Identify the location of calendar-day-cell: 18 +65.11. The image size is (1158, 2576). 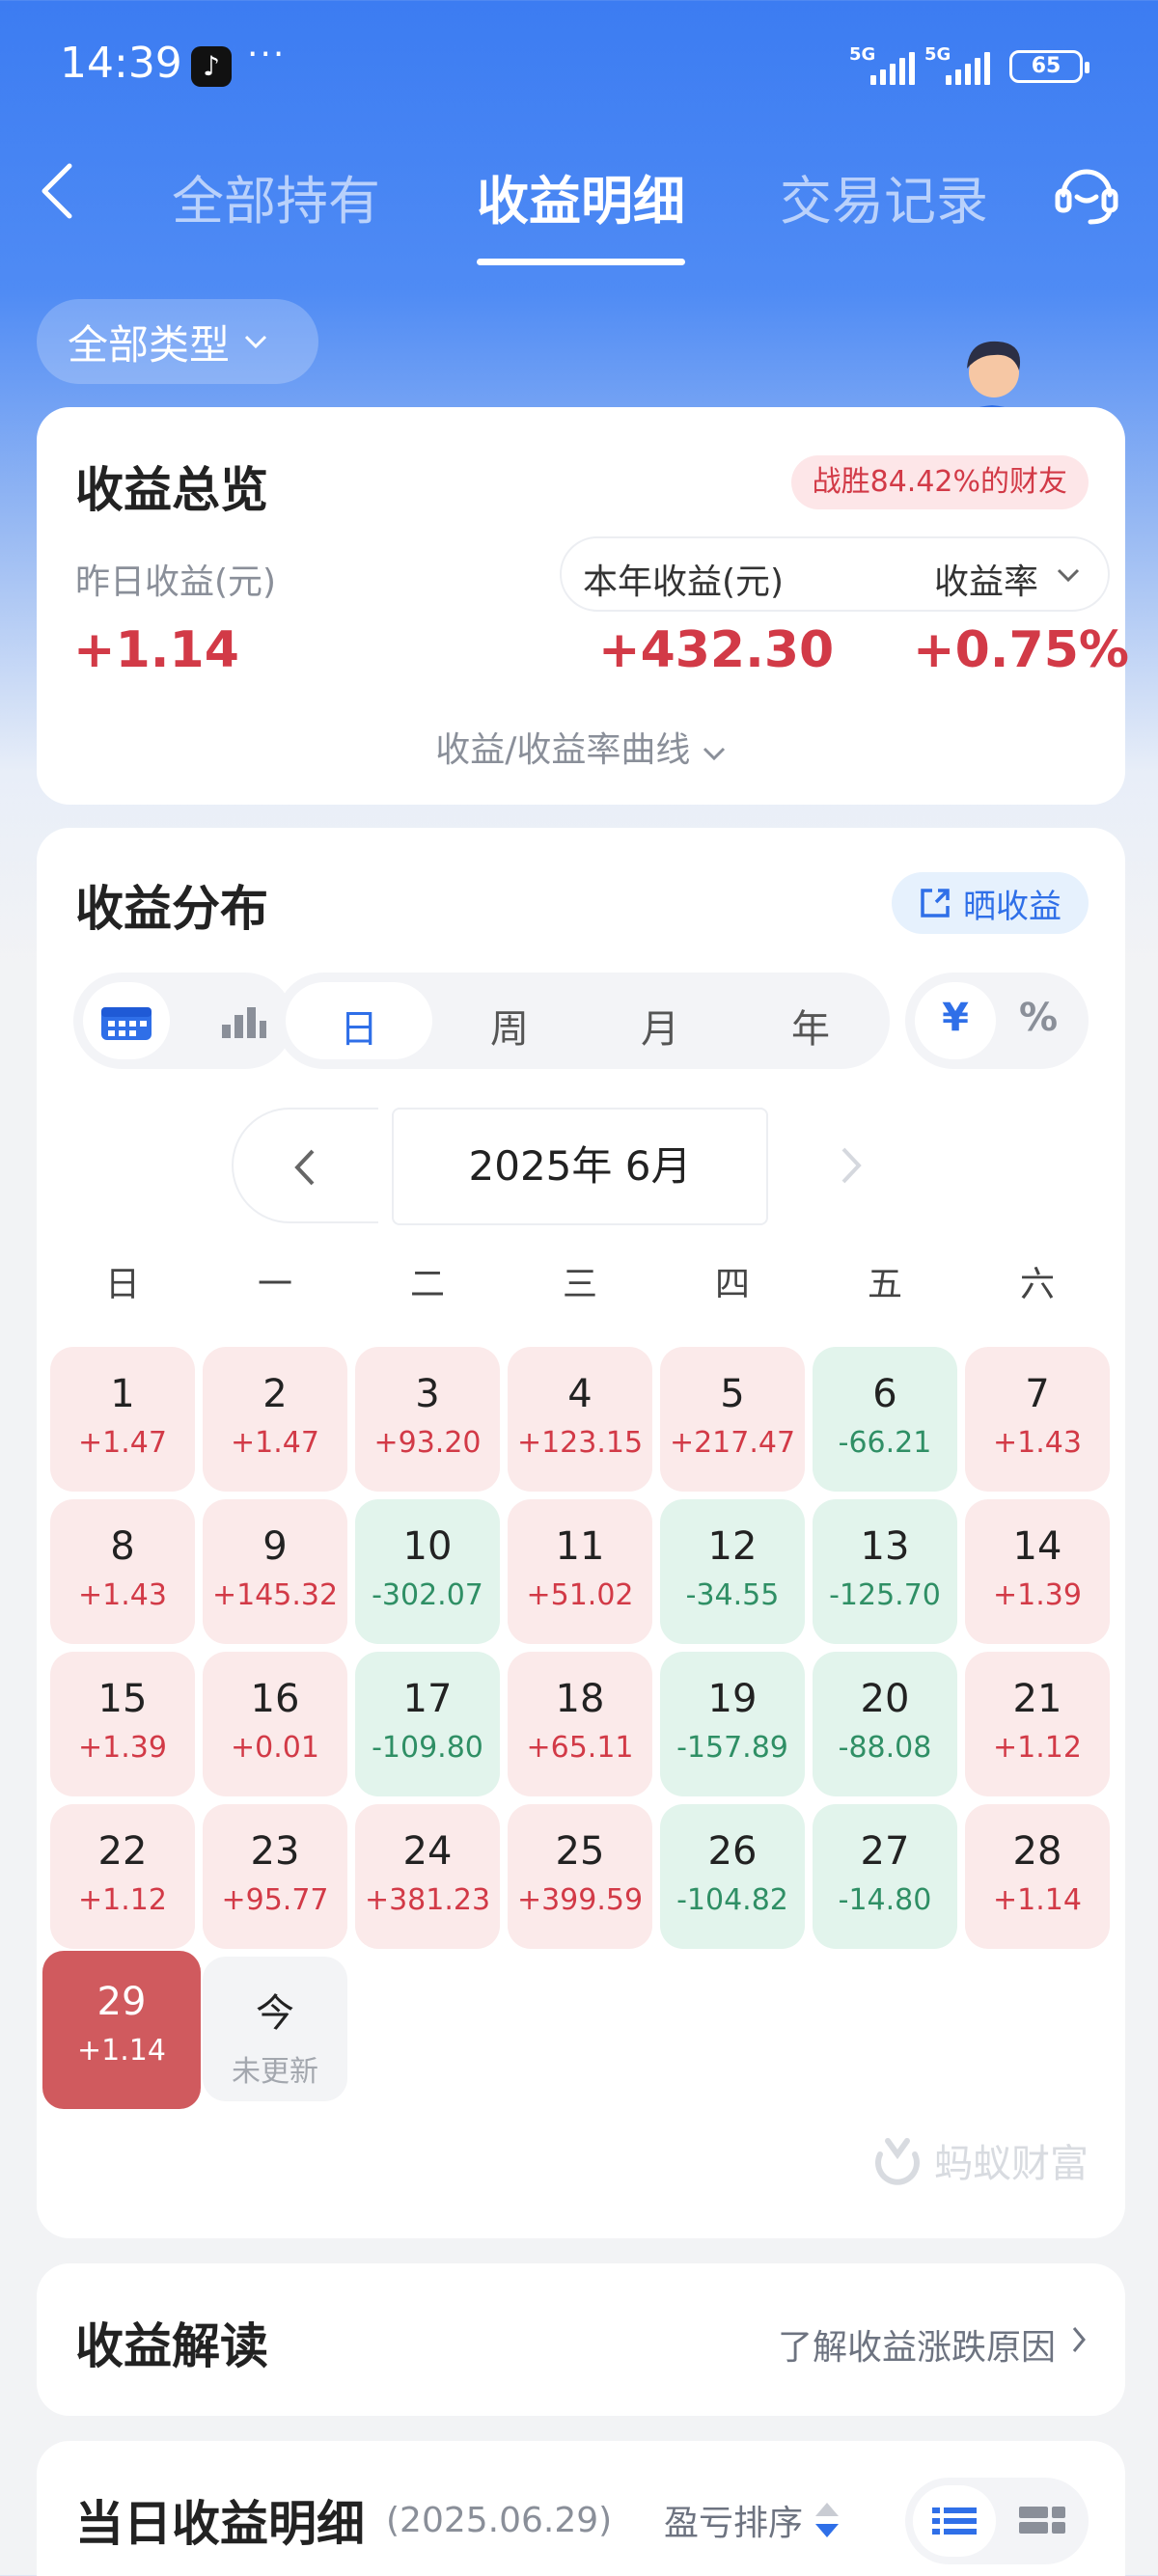
(580, 1724).